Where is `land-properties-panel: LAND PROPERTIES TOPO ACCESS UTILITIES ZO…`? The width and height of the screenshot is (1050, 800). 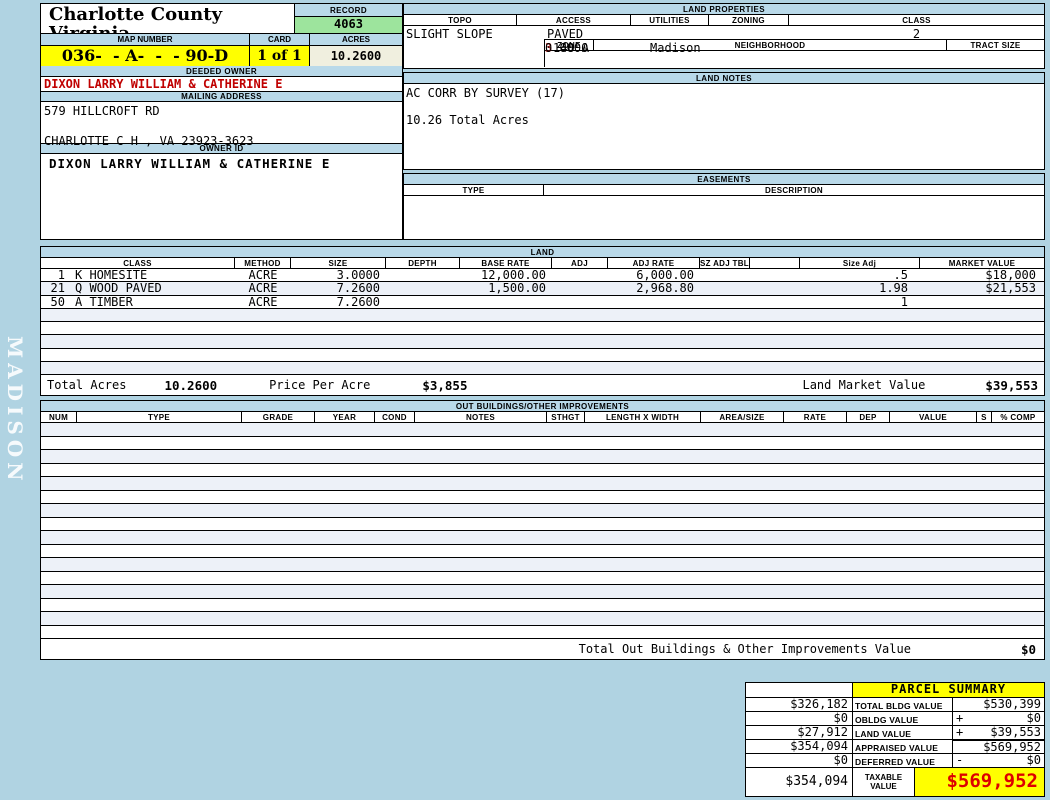
land-properties-panel: LAND PROPERTIES TOPO ACCESS UTILITIES ZO… is located at coordinates (724, 36).